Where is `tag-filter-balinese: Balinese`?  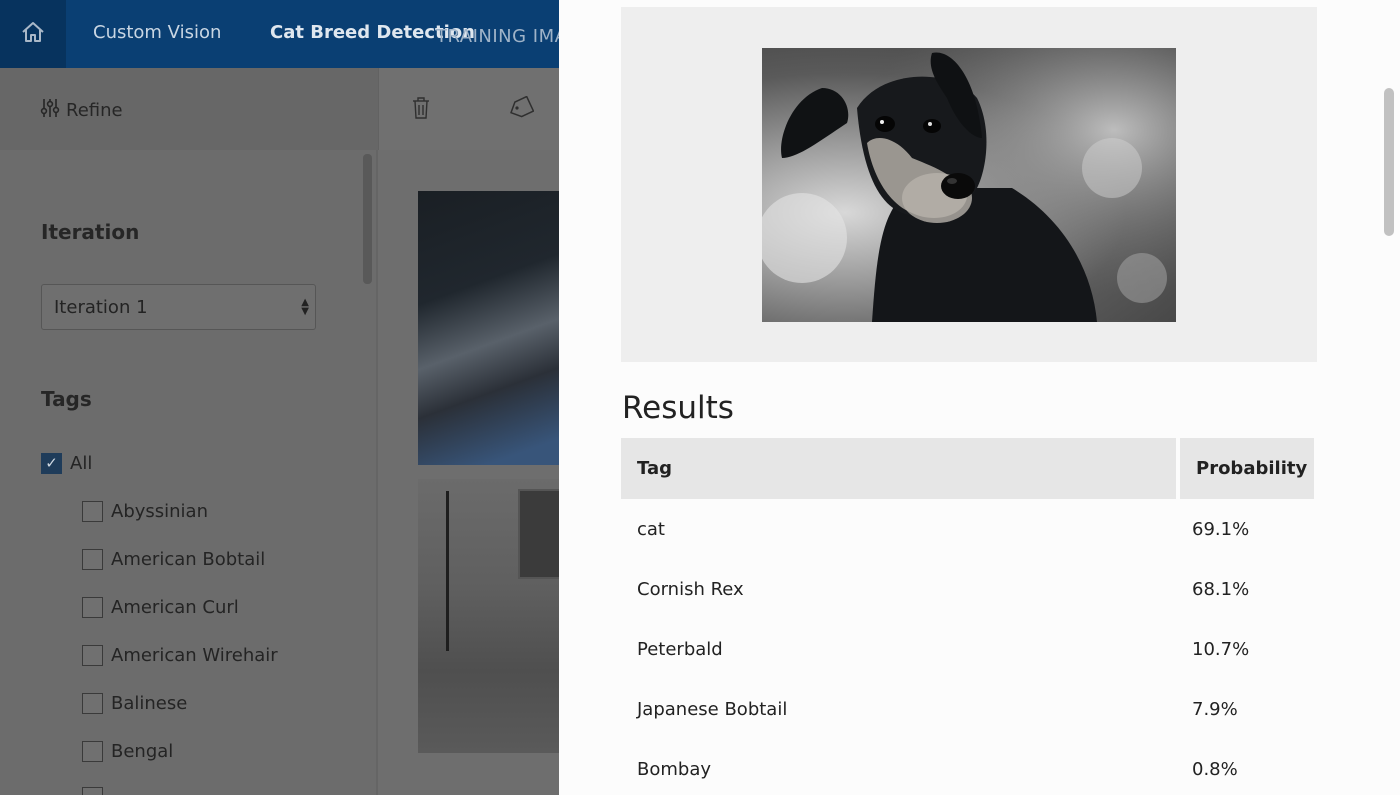 tag-filter-balinese: Balinese is located at coordinates (134, 703).